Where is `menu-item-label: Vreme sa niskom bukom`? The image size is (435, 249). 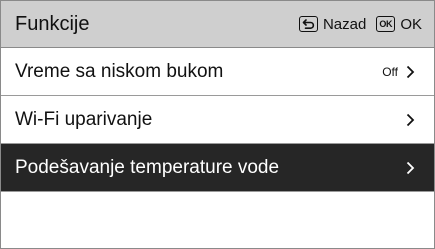
menu-item-label: Vreme sa niskom bukom is located at coordinates (119, 71).